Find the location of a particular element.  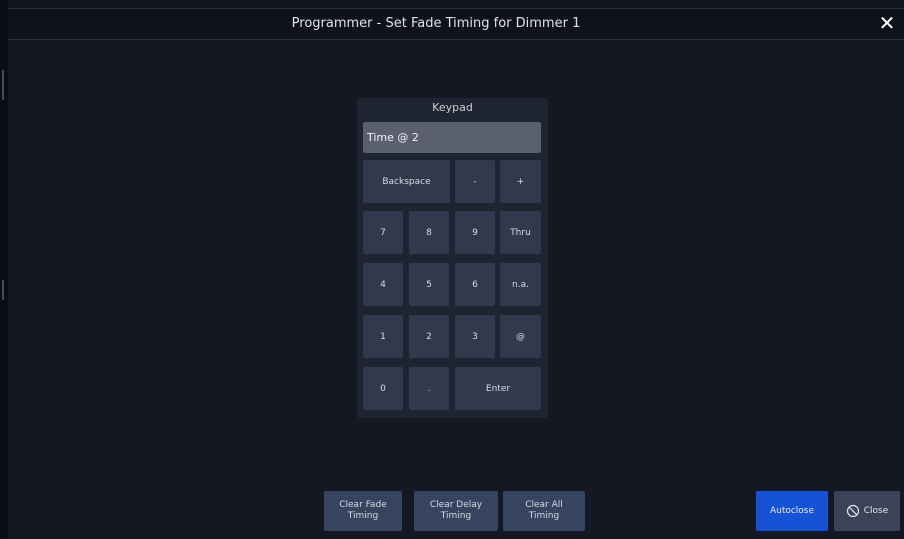

command-line-display: Time @ 2 is located at coordinates (452, 137).